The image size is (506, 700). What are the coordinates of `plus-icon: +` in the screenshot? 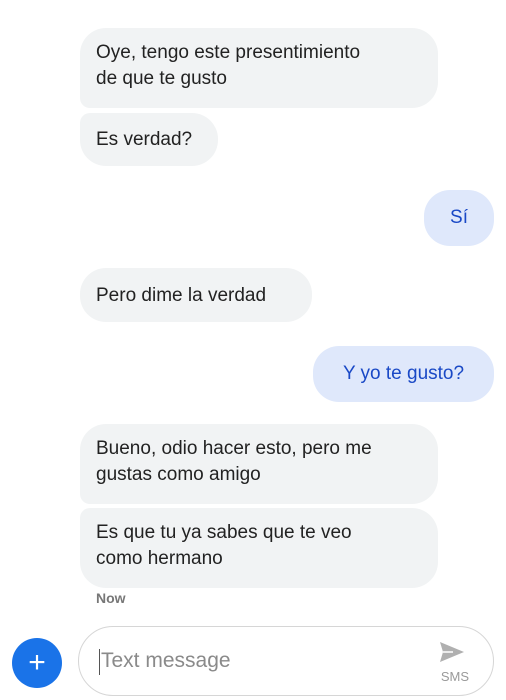 It's located at (37, 662).